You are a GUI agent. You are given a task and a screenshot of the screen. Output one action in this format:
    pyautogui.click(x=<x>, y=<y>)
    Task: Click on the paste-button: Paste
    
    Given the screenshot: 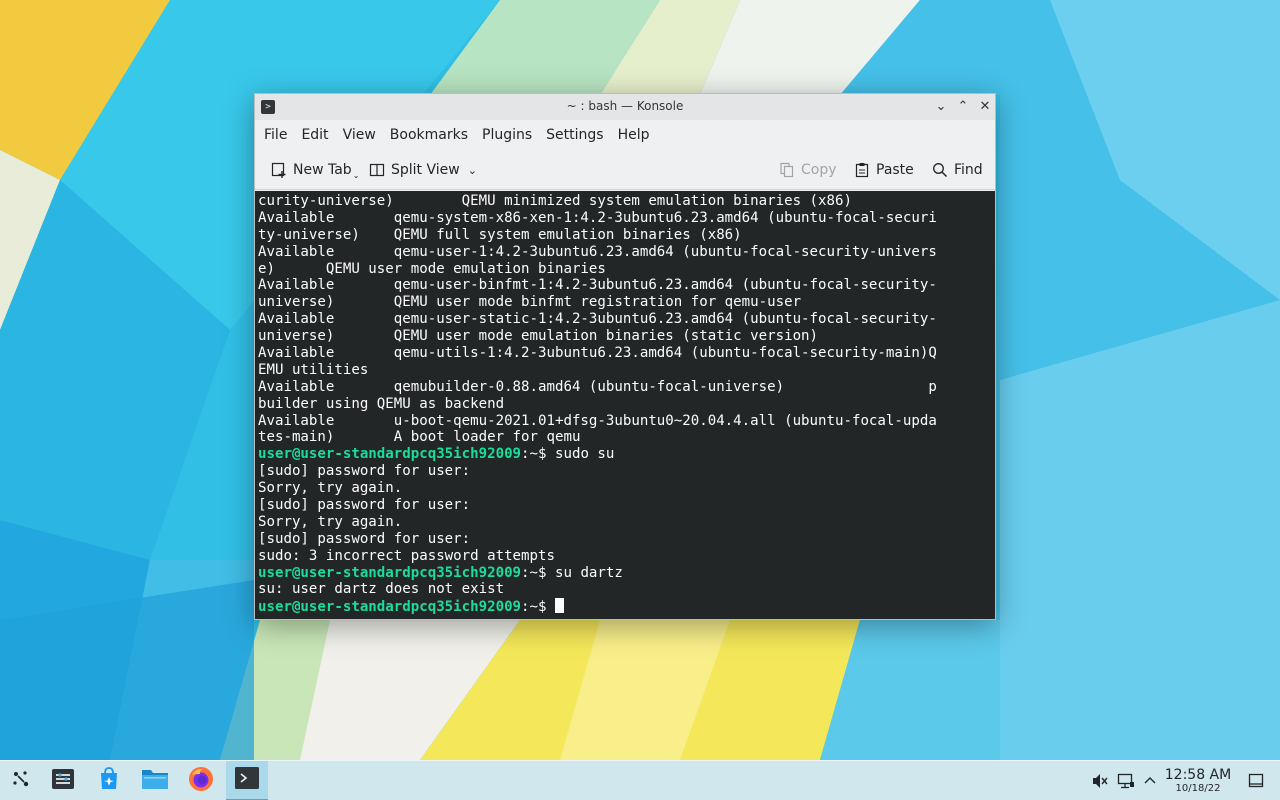 What is the action you would take?
    pyautogui.click(x=883, y=170)
    